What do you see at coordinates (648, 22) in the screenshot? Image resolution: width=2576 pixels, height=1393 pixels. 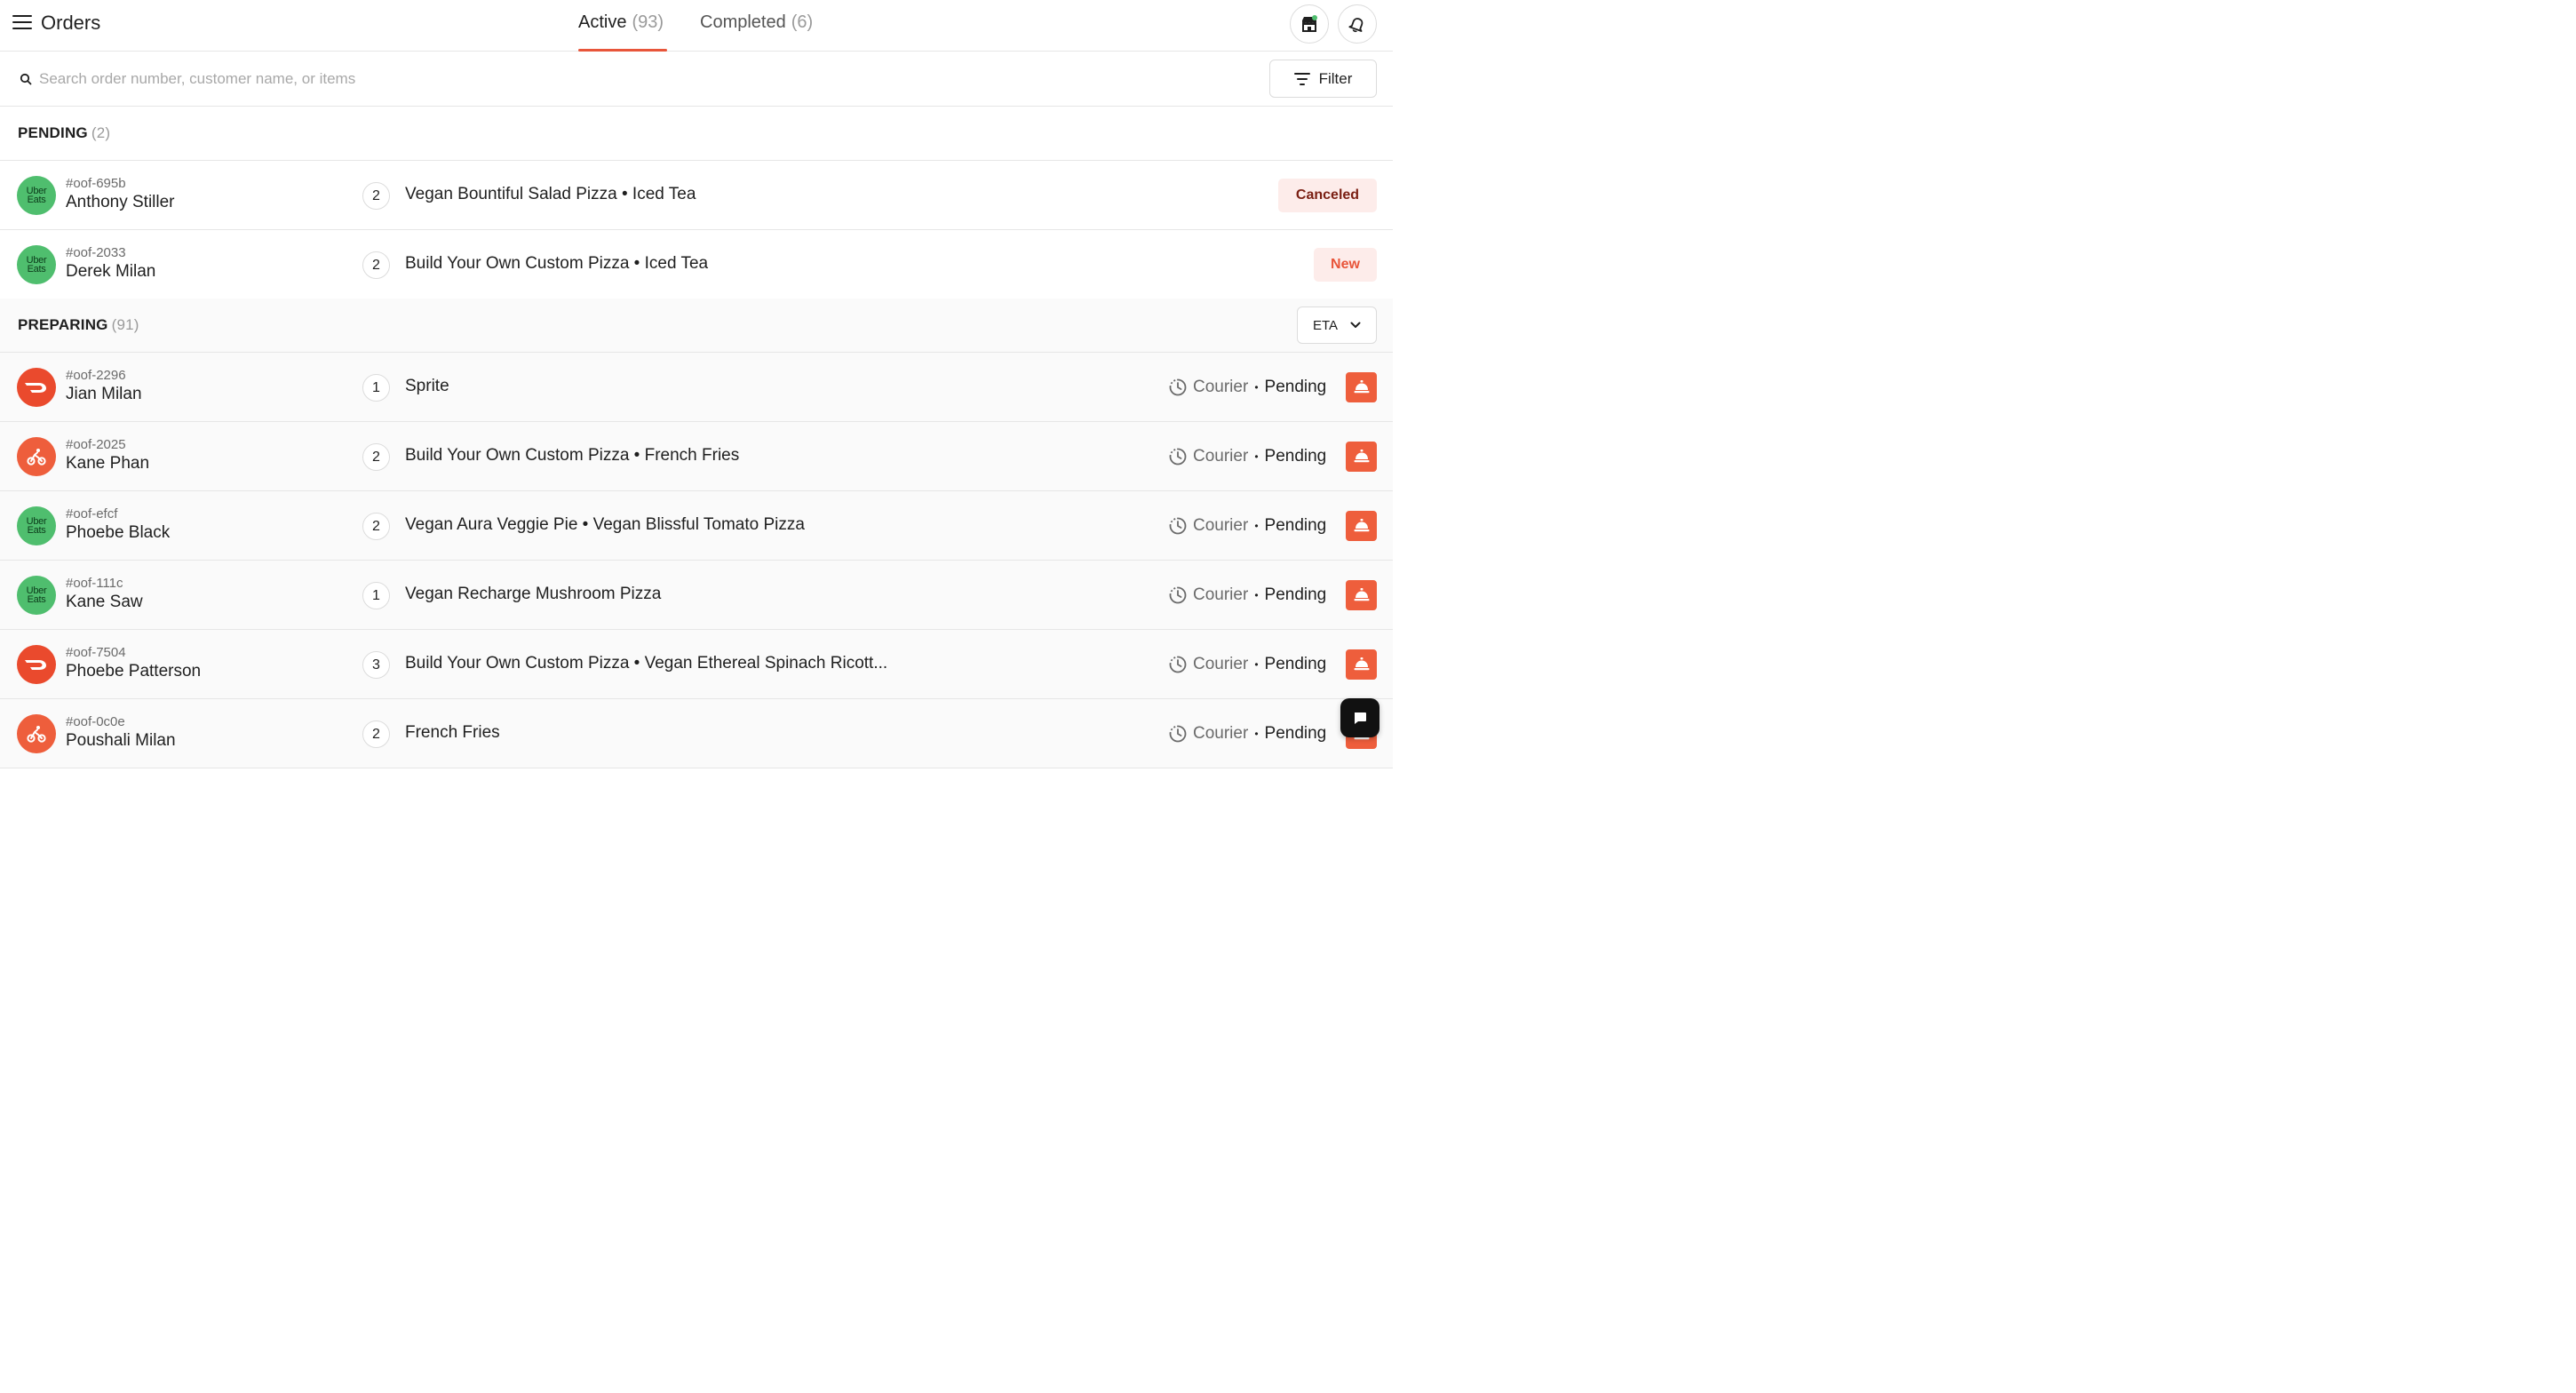 I see `tab-active-count: (93)` at bounding box center [648, 22].